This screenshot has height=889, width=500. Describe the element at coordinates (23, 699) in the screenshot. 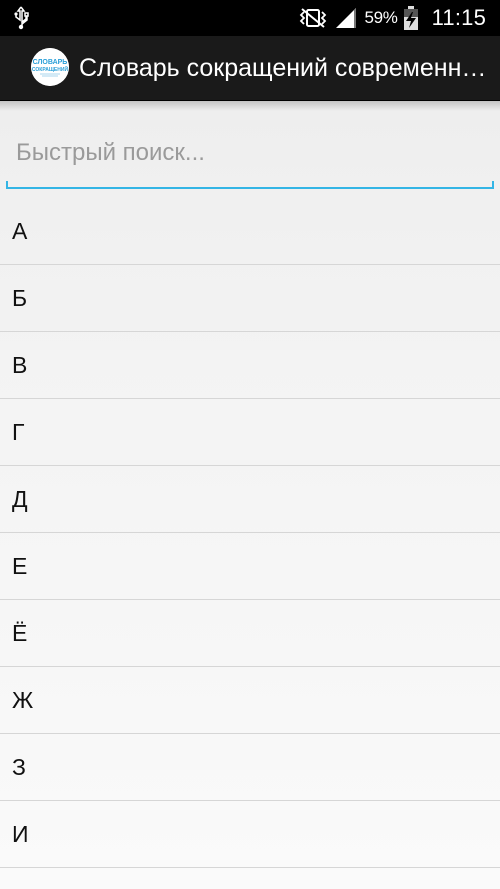

I see `letter-label: Ж` at that location.